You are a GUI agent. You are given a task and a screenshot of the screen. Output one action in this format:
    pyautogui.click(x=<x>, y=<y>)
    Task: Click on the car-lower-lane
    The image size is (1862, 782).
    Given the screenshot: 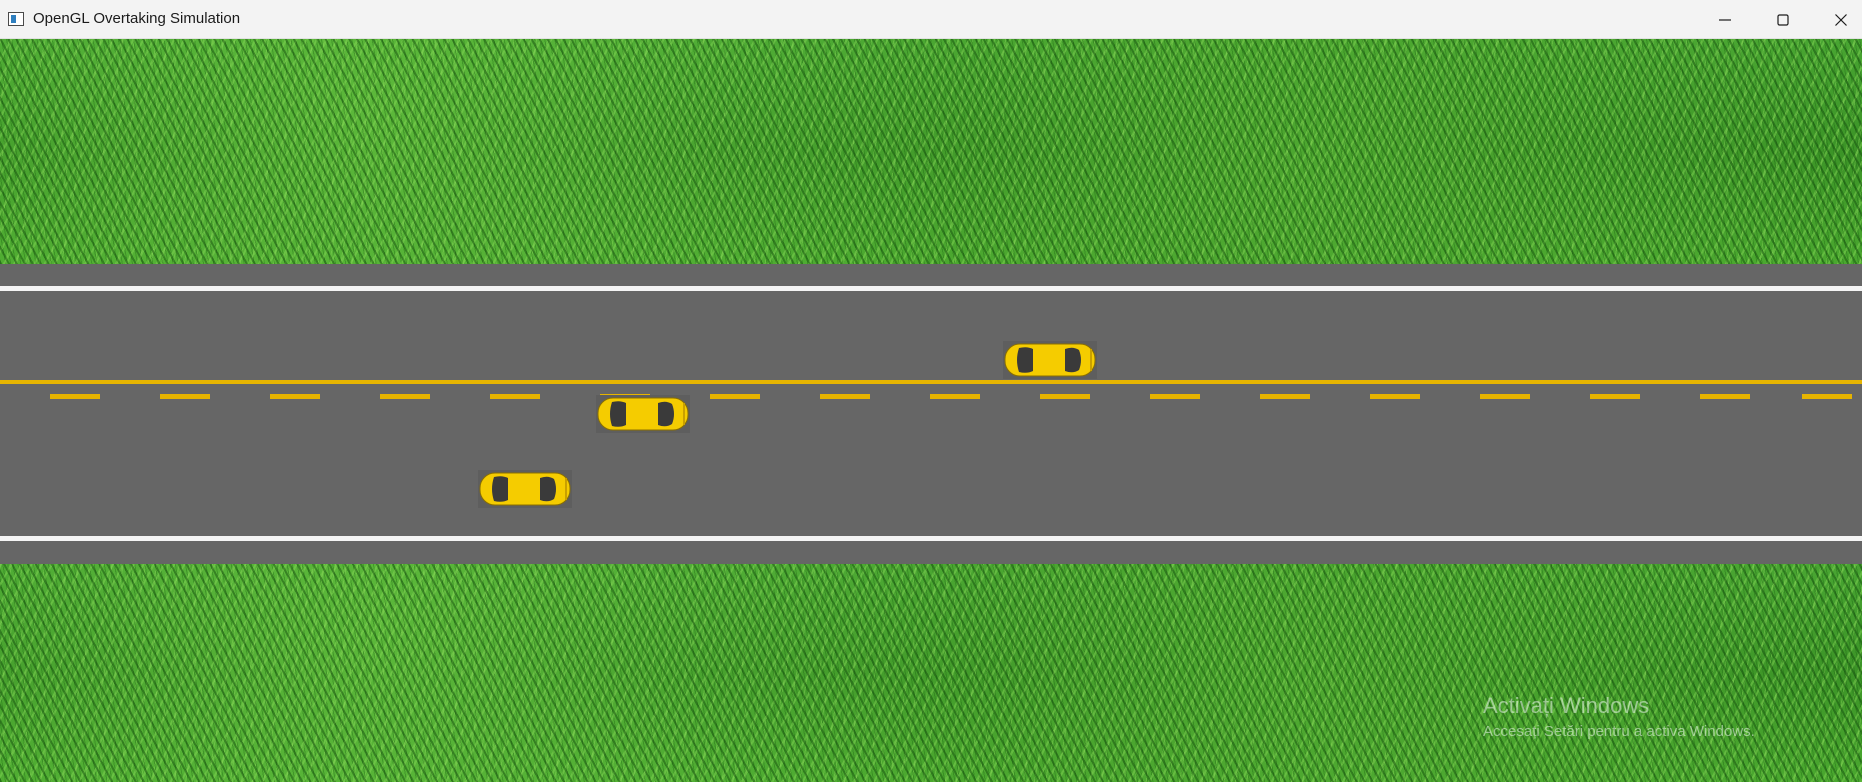 What is the action you would take?
    pyautogui.click(x=525, y=489)
    